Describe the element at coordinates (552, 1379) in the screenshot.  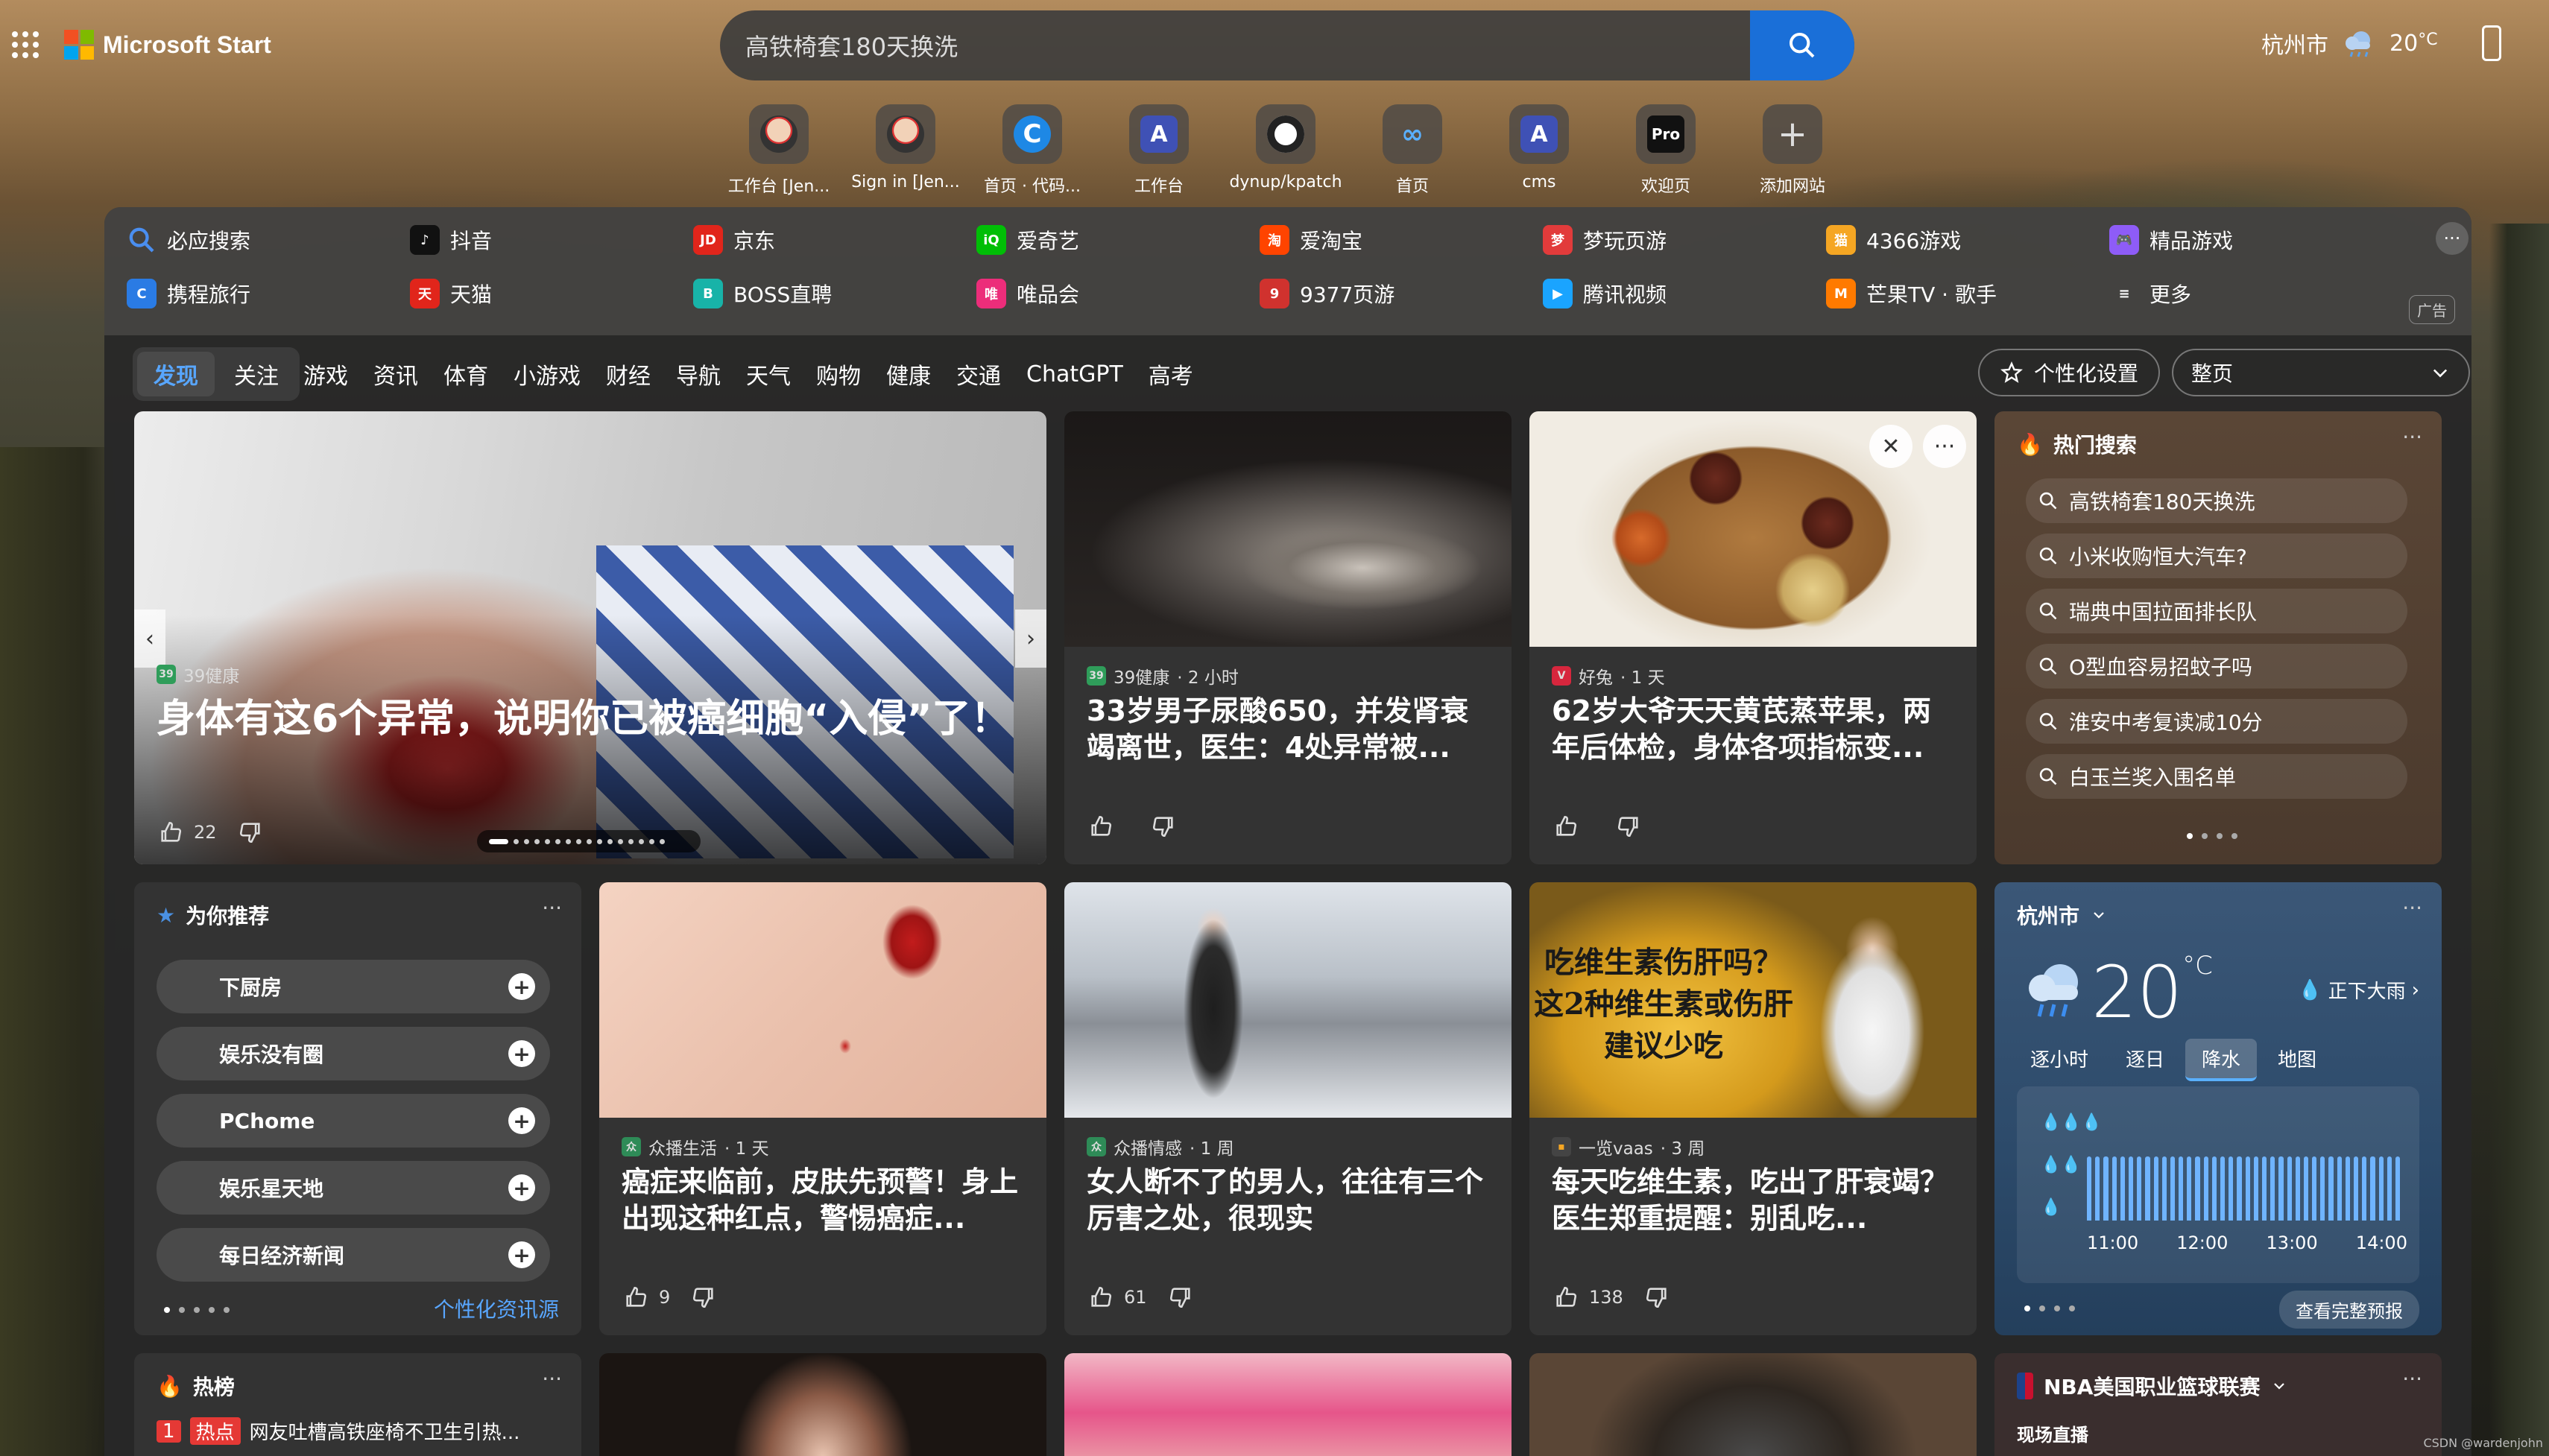
I see `hot-list-more-button: ···` at that location.